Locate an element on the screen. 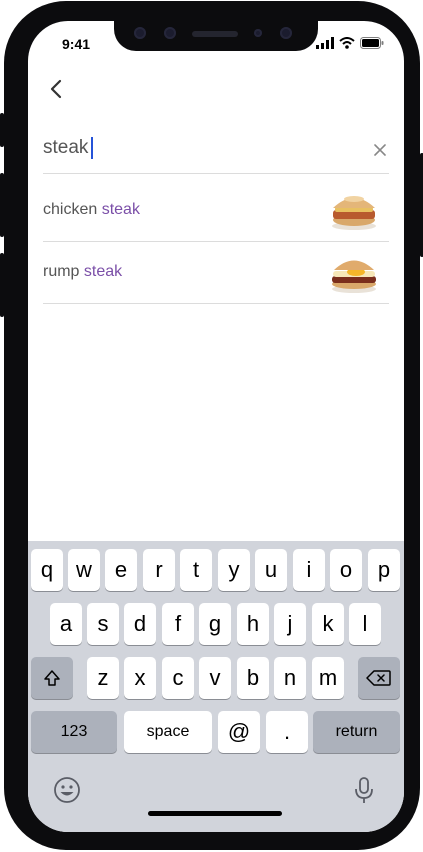  volume-down-button is located at coordinates (2, 285).